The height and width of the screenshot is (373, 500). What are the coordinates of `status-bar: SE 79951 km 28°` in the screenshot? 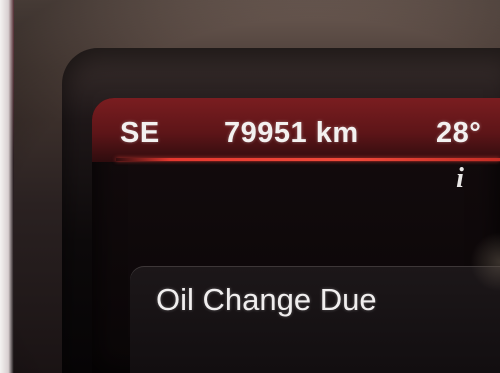 It's located at (296, 130).